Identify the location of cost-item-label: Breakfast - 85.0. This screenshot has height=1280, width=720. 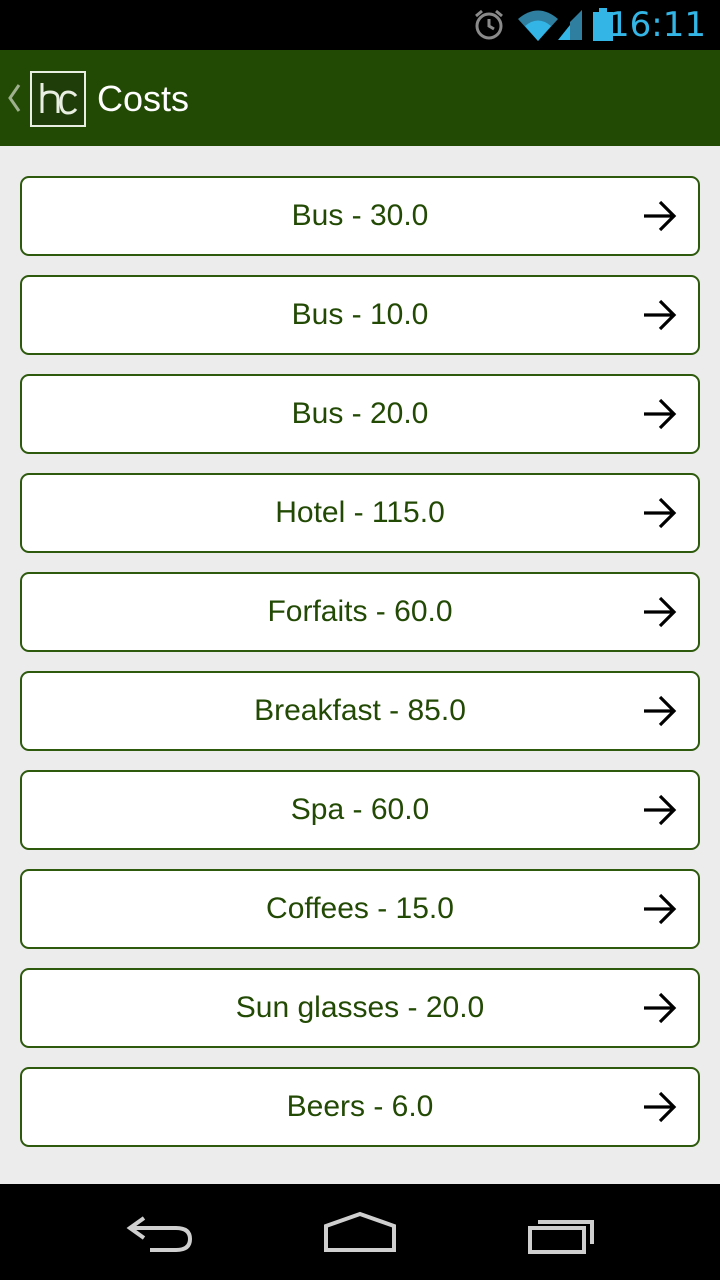
(360, 710).